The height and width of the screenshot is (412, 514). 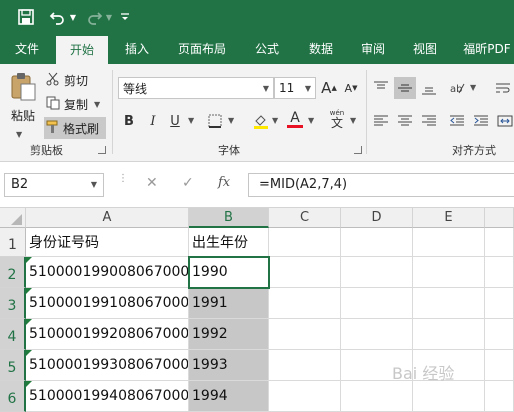 I want to click on tab-home: 开始, so click(x=82, y=50).